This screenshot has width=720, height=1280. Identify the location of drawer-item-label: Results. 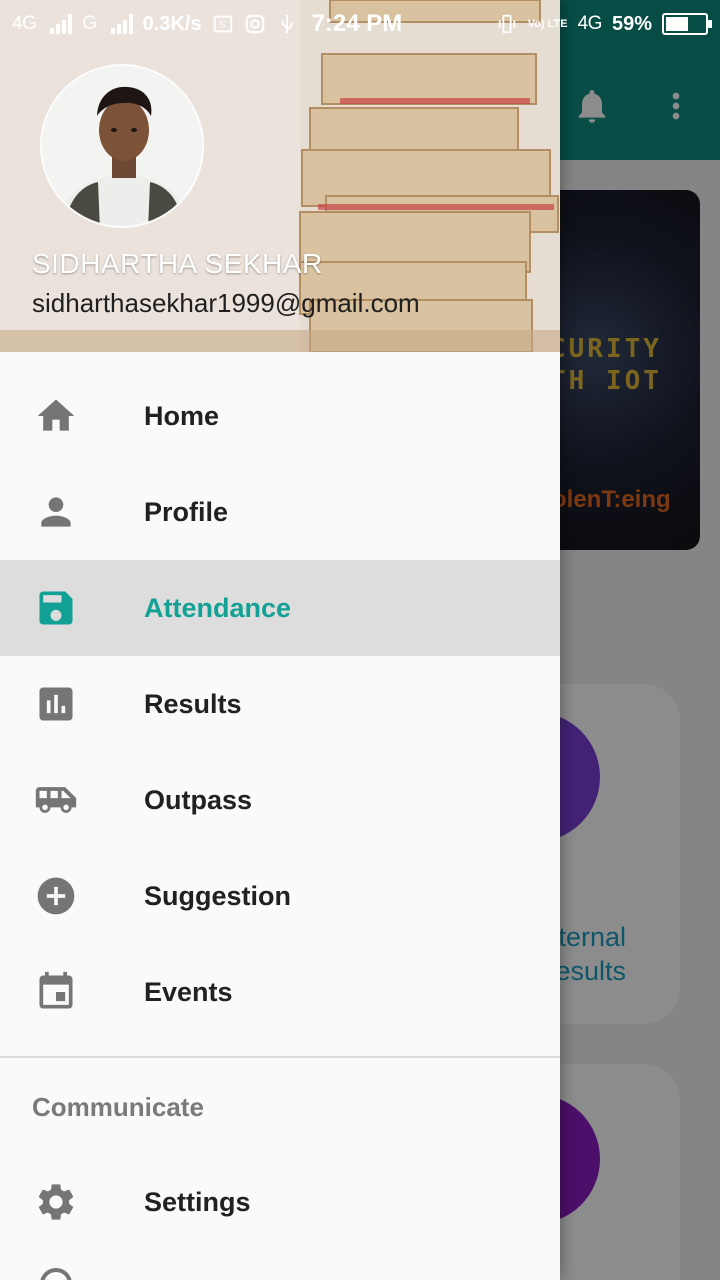
(193, 703).